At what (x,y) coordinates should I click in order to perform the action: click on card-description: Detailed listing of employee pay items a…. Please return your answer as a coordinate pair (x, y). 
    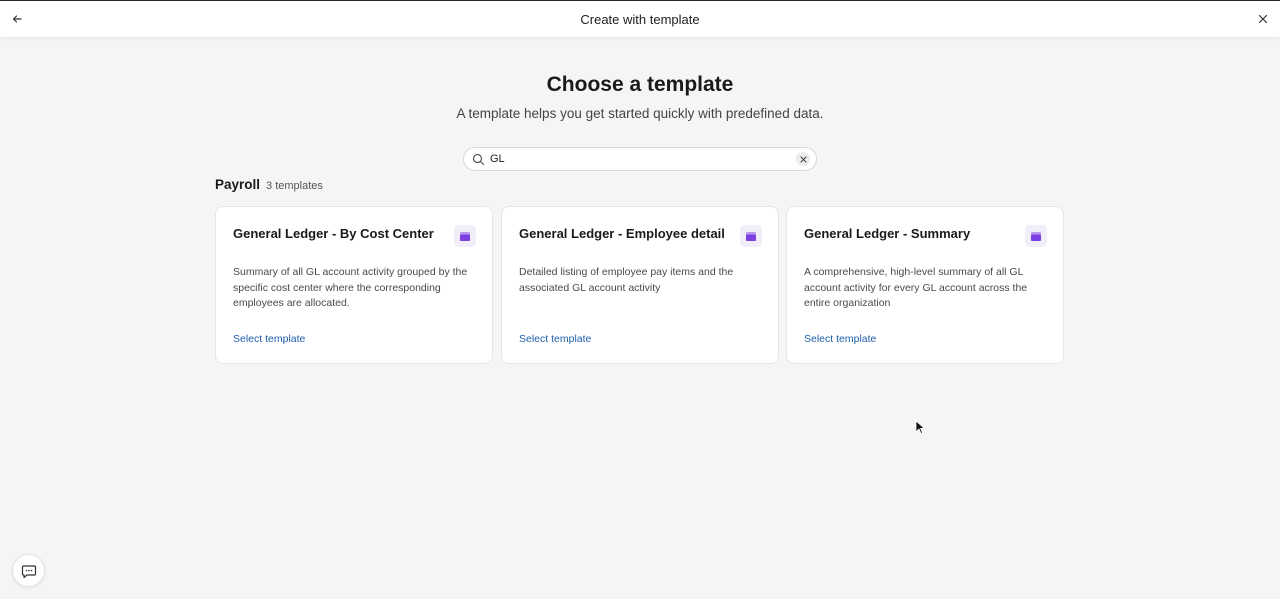
    Looking at the image, I should click on (626, 280).